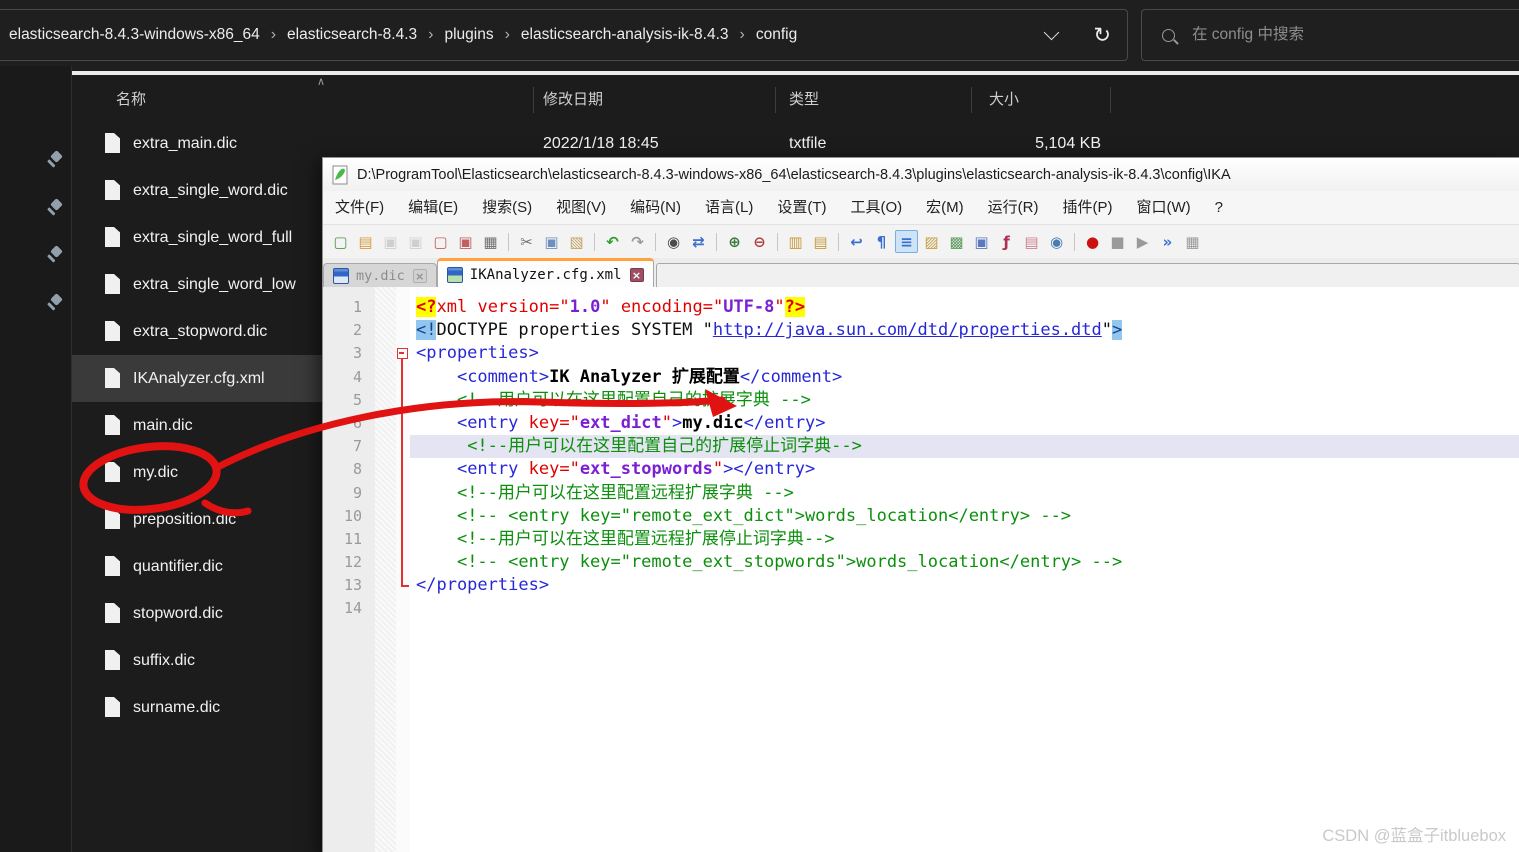 This screenshot has height=852, width=1519. What do you see at coordinates (791, 376) in the screenshot?
I see `code-token: </comment>` at bounding box center [791, 376].